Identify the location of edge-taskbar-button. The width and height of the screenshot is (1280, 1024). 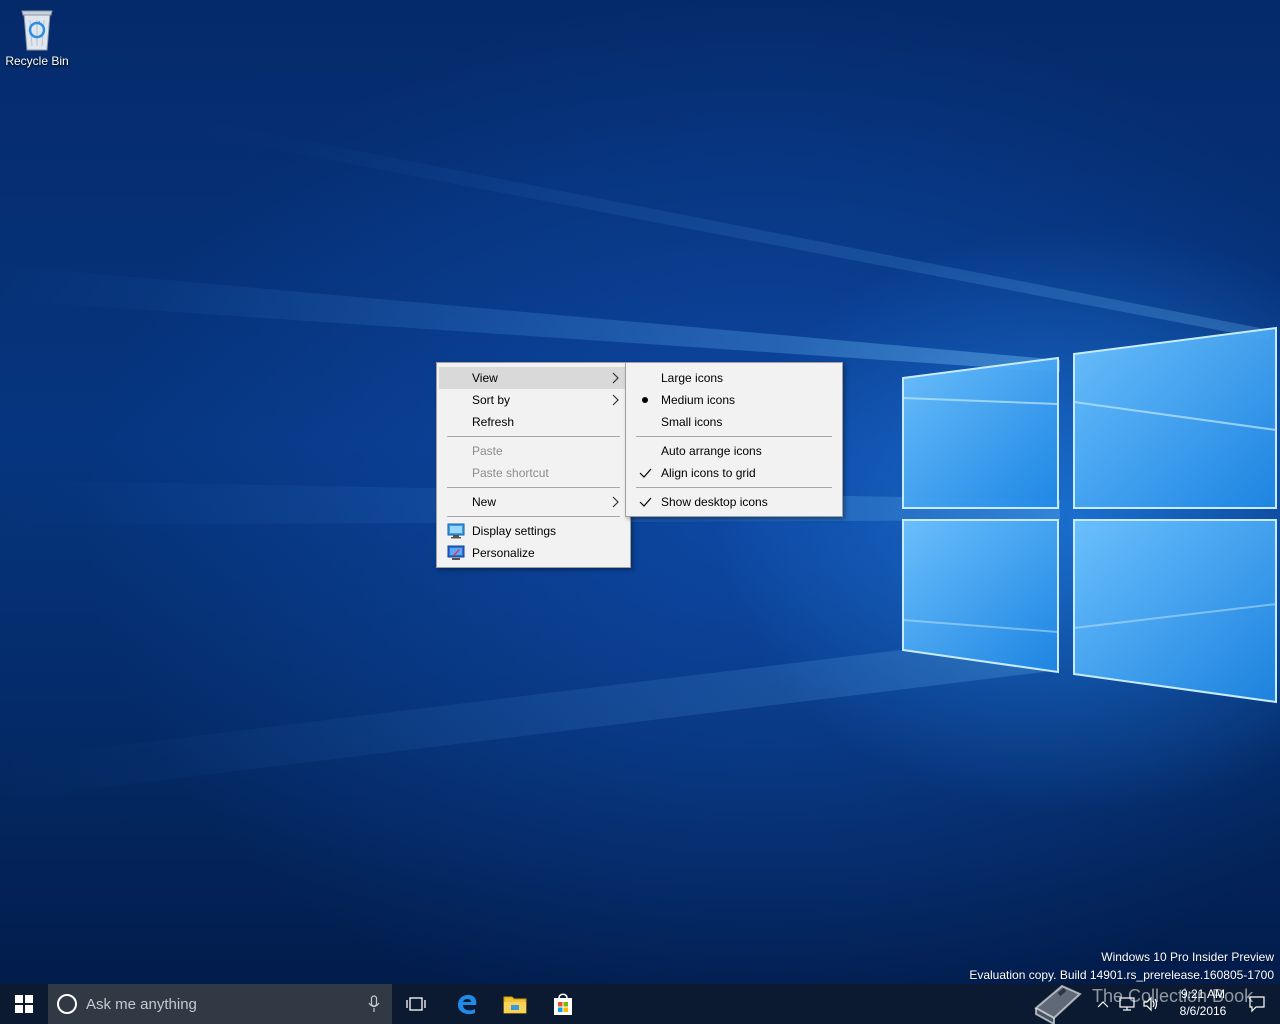
(467, 1004).